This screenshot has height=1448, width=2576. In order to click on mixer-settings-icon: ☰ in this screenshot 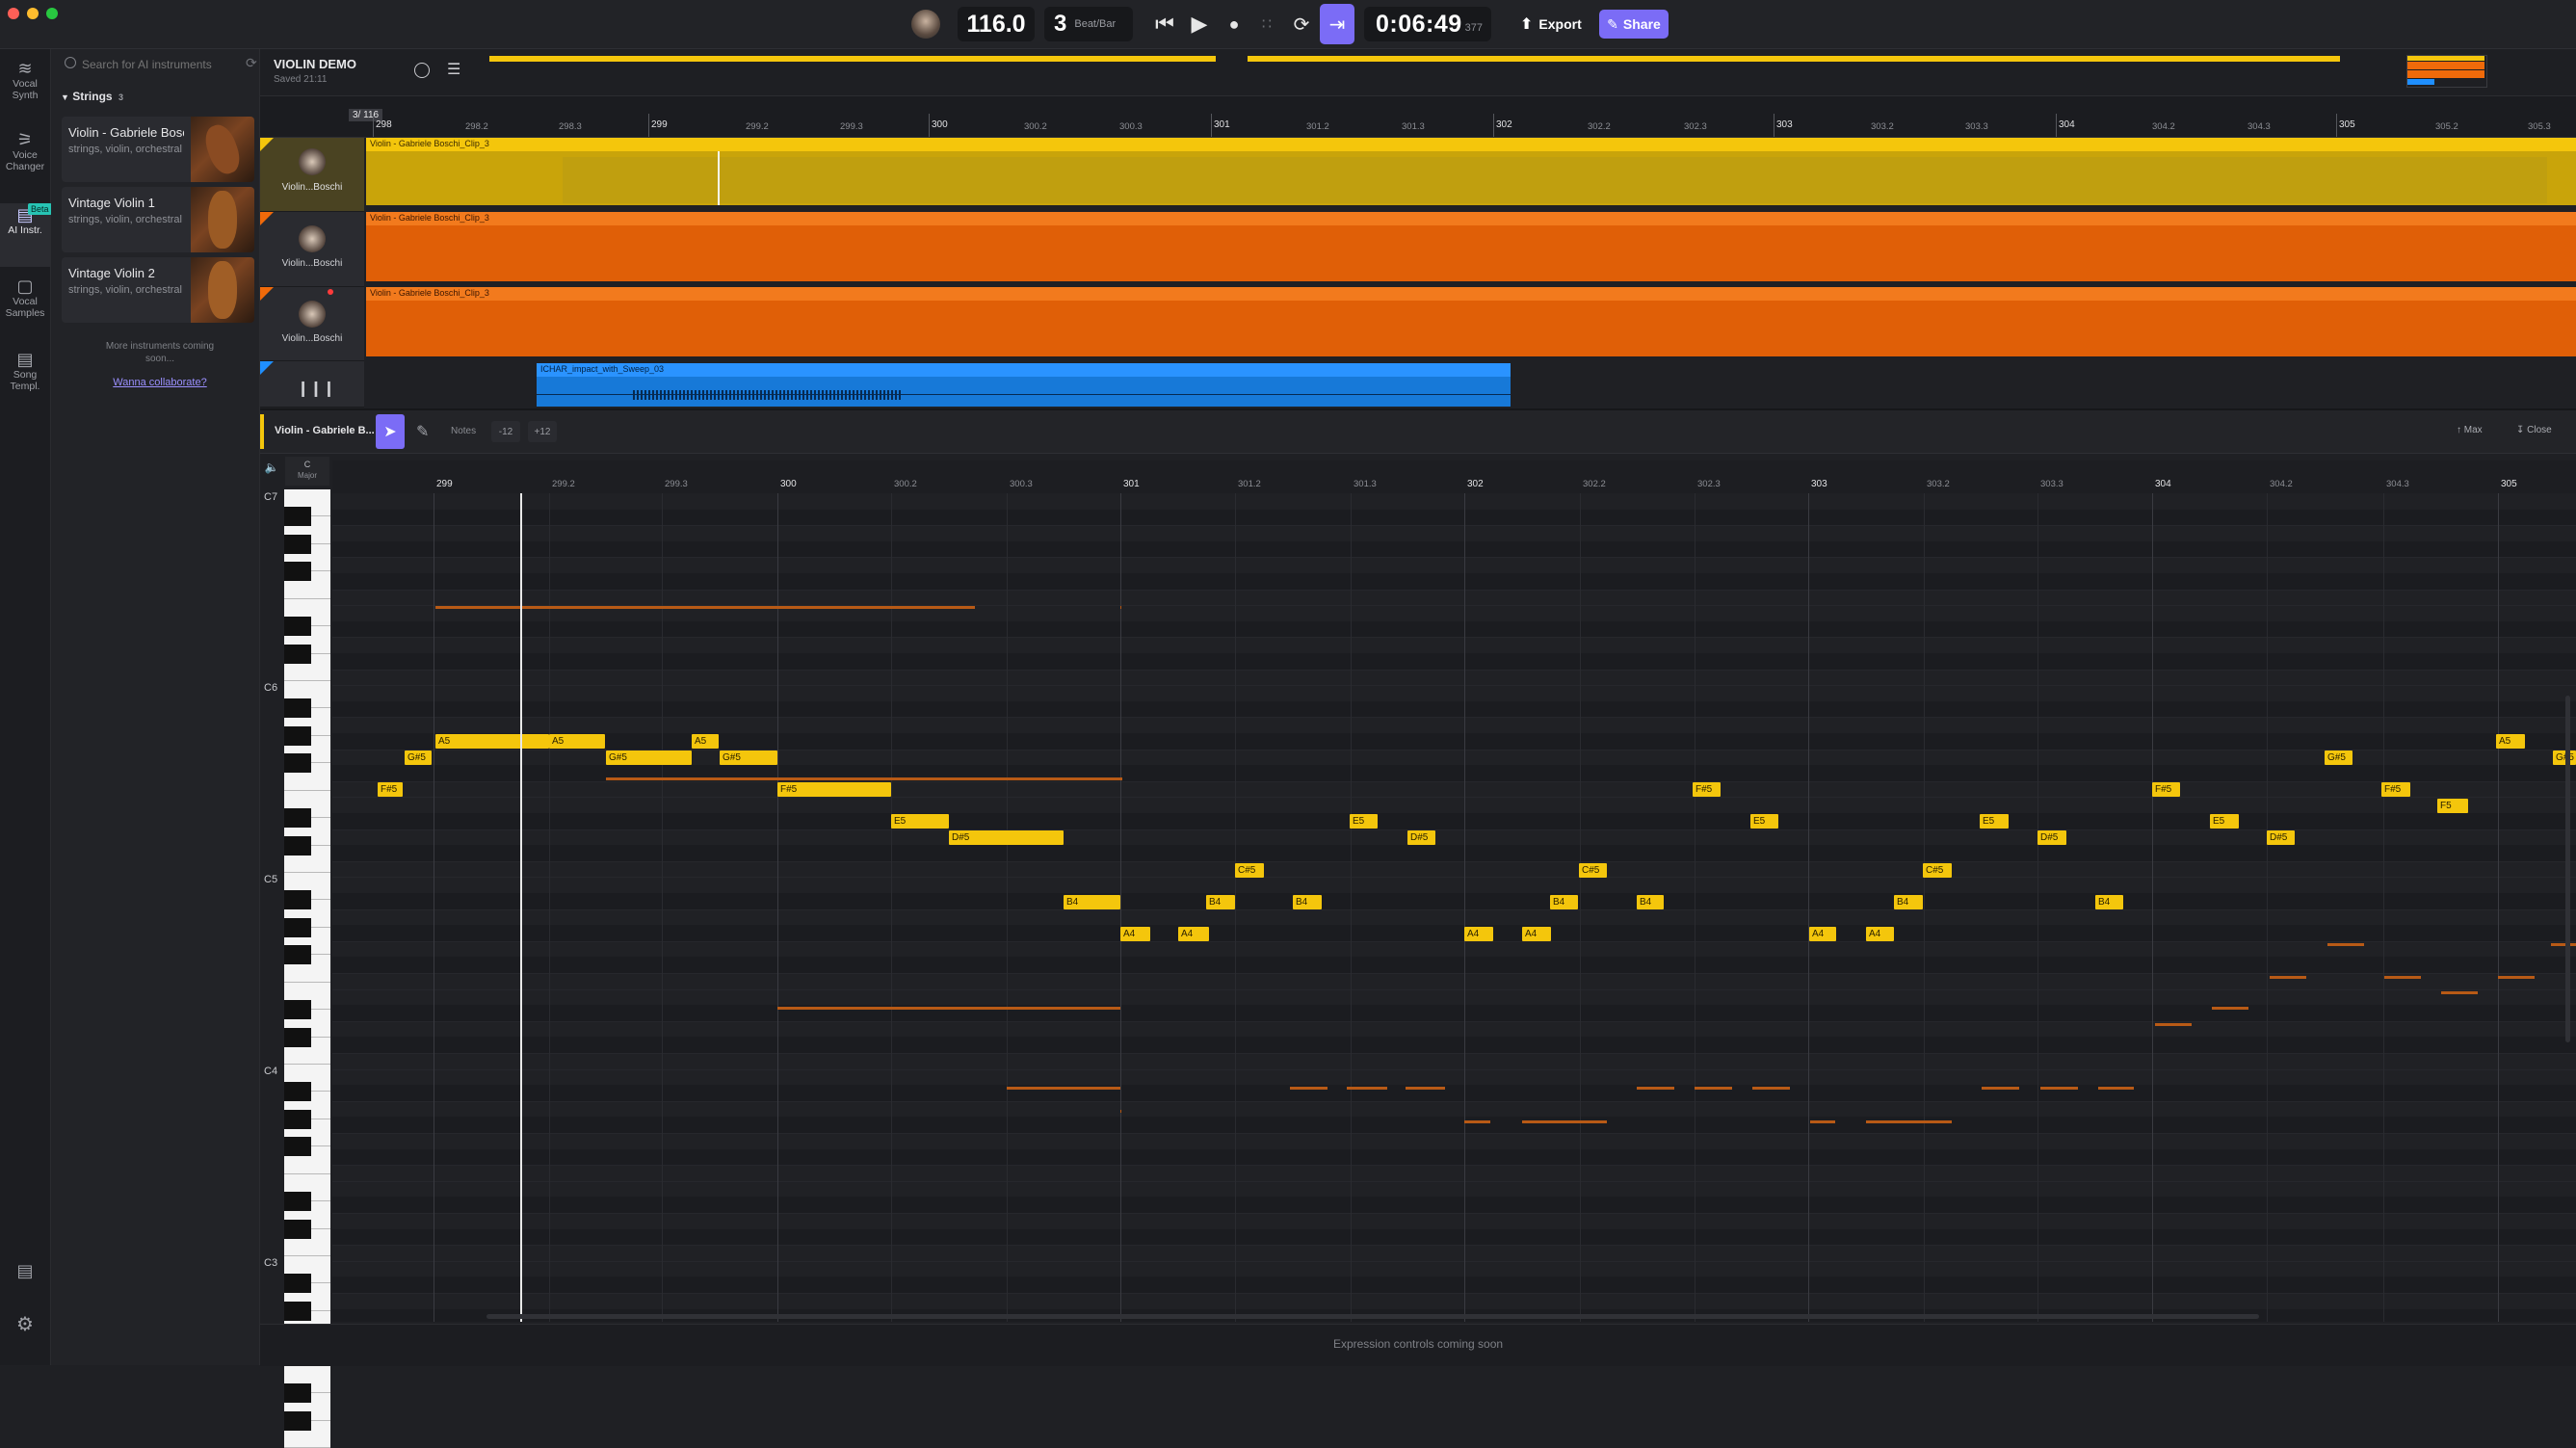, I will do `click(454, 69)`.